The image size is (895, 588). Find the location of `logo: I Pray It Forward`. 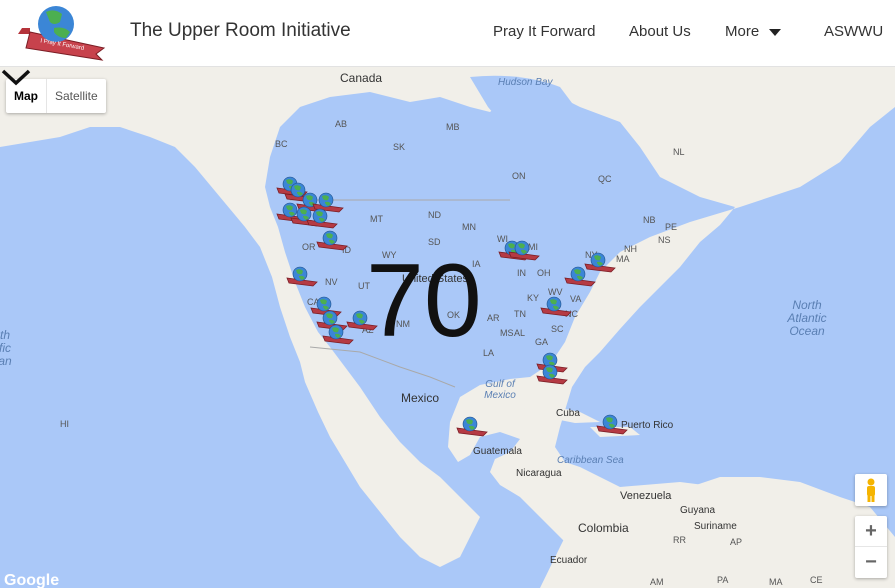

logo: I Pray It Forward is located at coordinates (62, 33).